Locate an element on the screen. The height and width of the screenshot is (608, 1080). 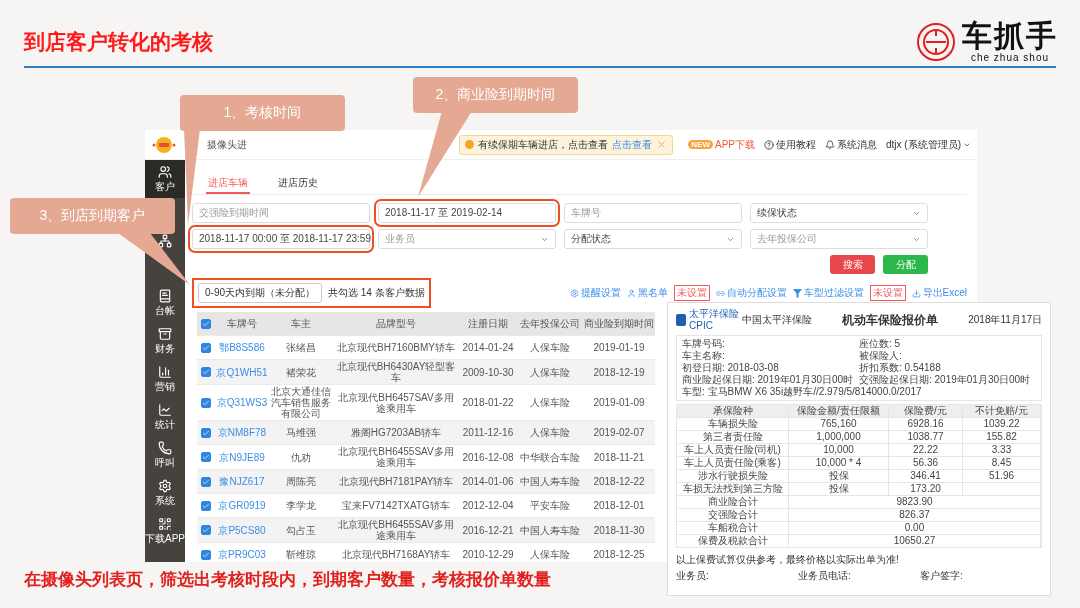
user-menu: dtjx (系统管理员) is located at coordinates (928, 144).